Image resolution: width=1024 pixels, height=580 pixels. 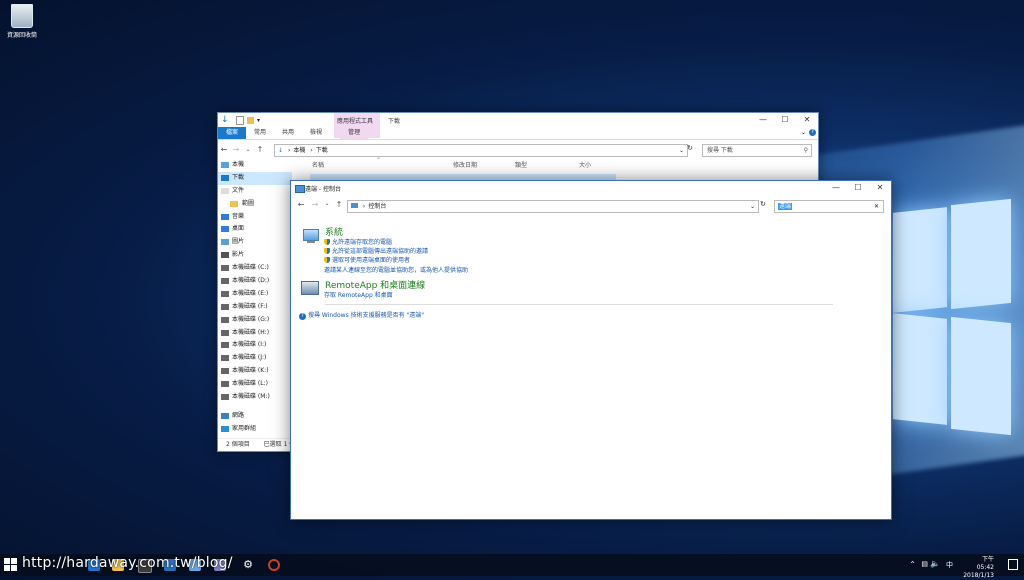 I want to click on explorer-title-bar: ↓ ▾, so click(x=518, y=120).